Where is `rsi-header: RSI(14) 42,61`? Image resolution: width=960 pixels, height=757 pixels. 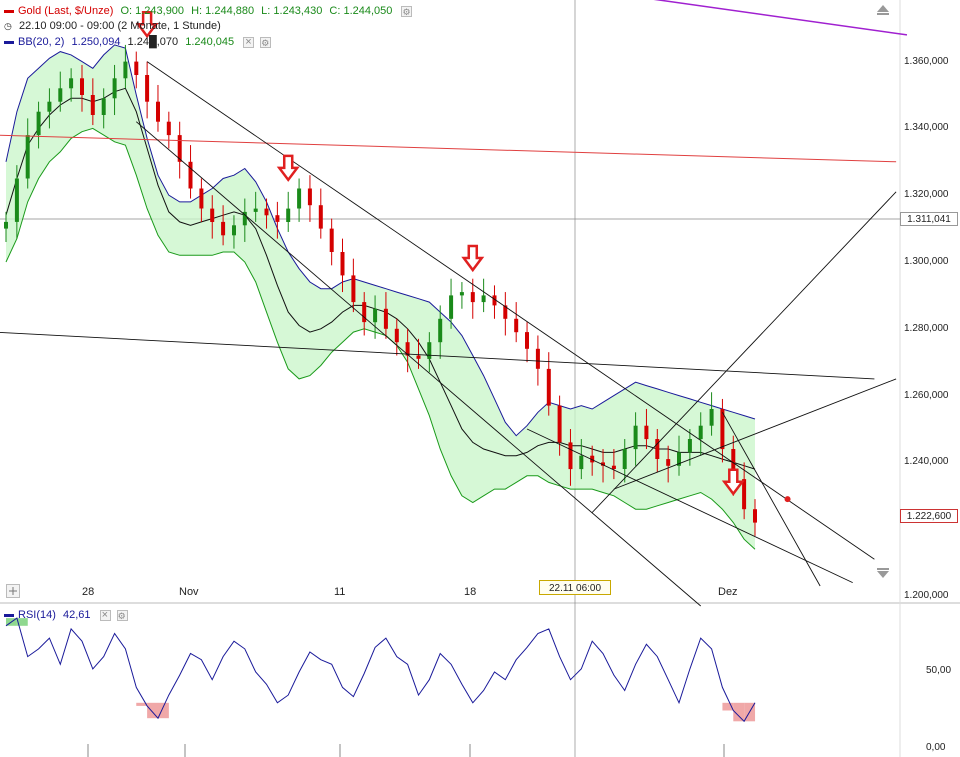 rsi-header: RSI(14) 42,61 is located at coordinates (68, 615).